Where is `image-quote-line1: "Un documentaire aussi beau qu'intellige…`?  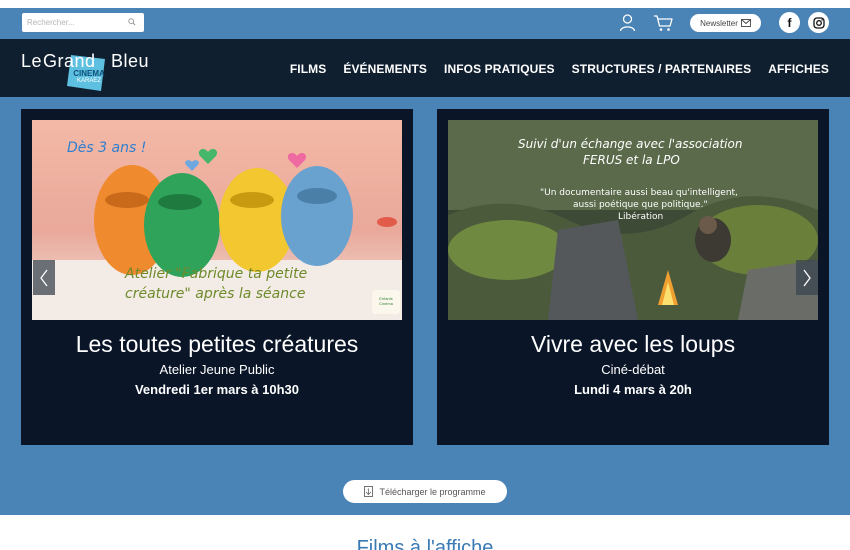 image-quote-line1: "Un documentaire aussi beau qu'intellige… is located at coordinates (639, 193).